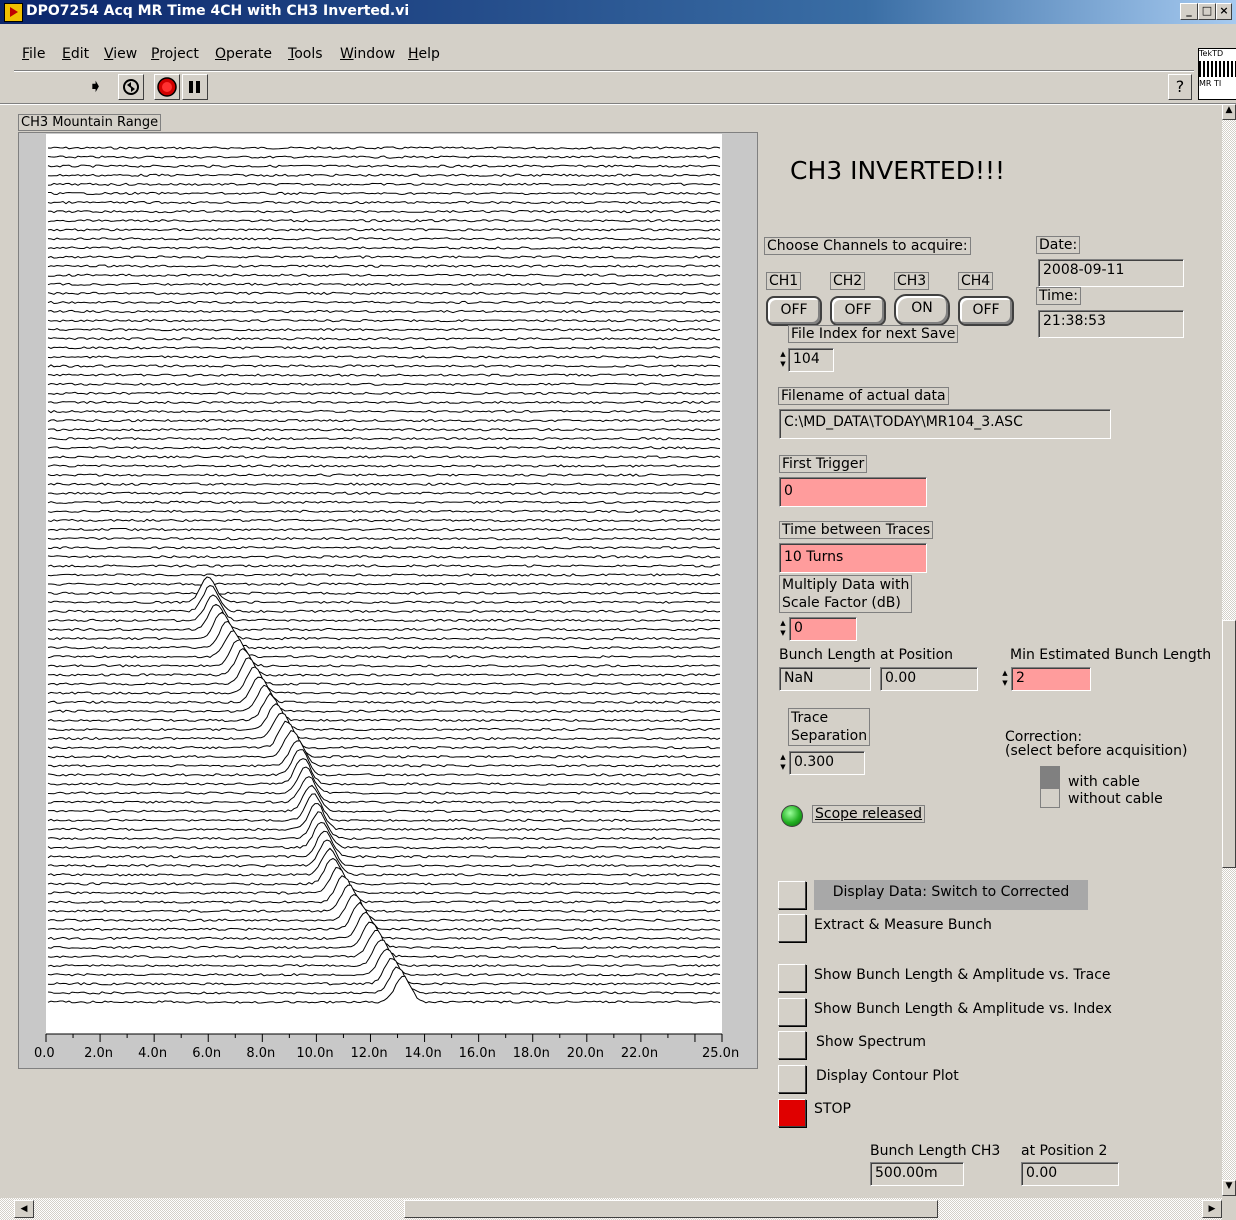 This screenshot has height=1220, width=1236. Describe the element at coordinates (929, 679) in the screenshot. I see `at-position-field: 0.00` at that location.